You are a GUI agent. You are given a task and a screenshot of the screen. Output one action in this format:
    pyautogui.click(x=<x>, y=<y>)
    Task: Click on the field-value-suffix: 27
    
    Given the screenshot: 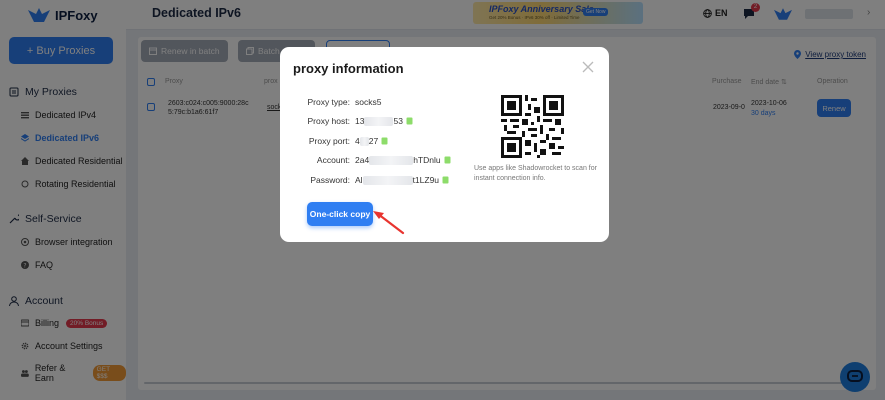 What is the action you would take?
    pyautogui.click(x=373, y=141)
    